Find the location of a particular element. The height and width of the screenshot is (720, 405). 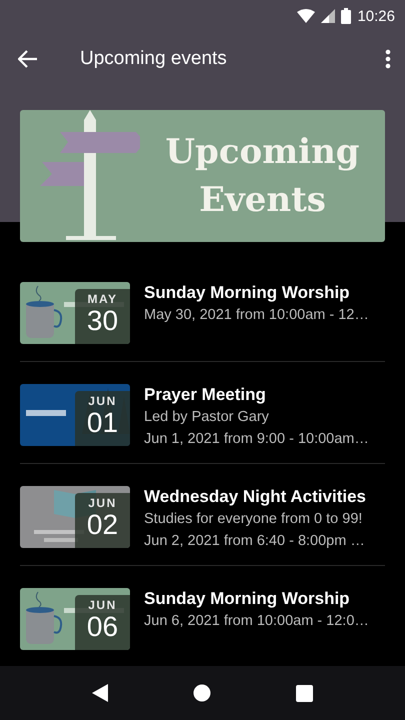

banner-title: Events is located at coordinates (262, 200).